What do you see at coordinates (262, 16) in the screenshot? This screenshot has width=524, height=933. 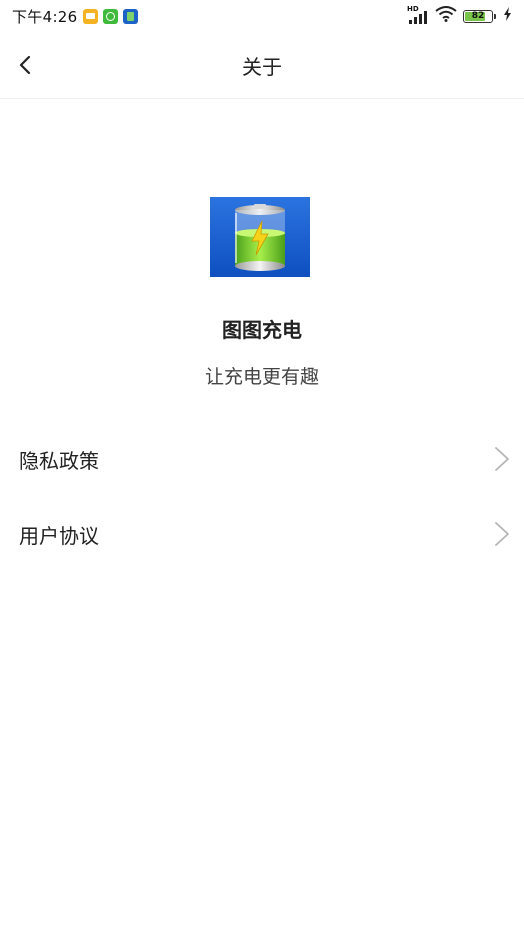 I see `status-bar: 下午4:26 HD 82` at bounding box center [262, 16].